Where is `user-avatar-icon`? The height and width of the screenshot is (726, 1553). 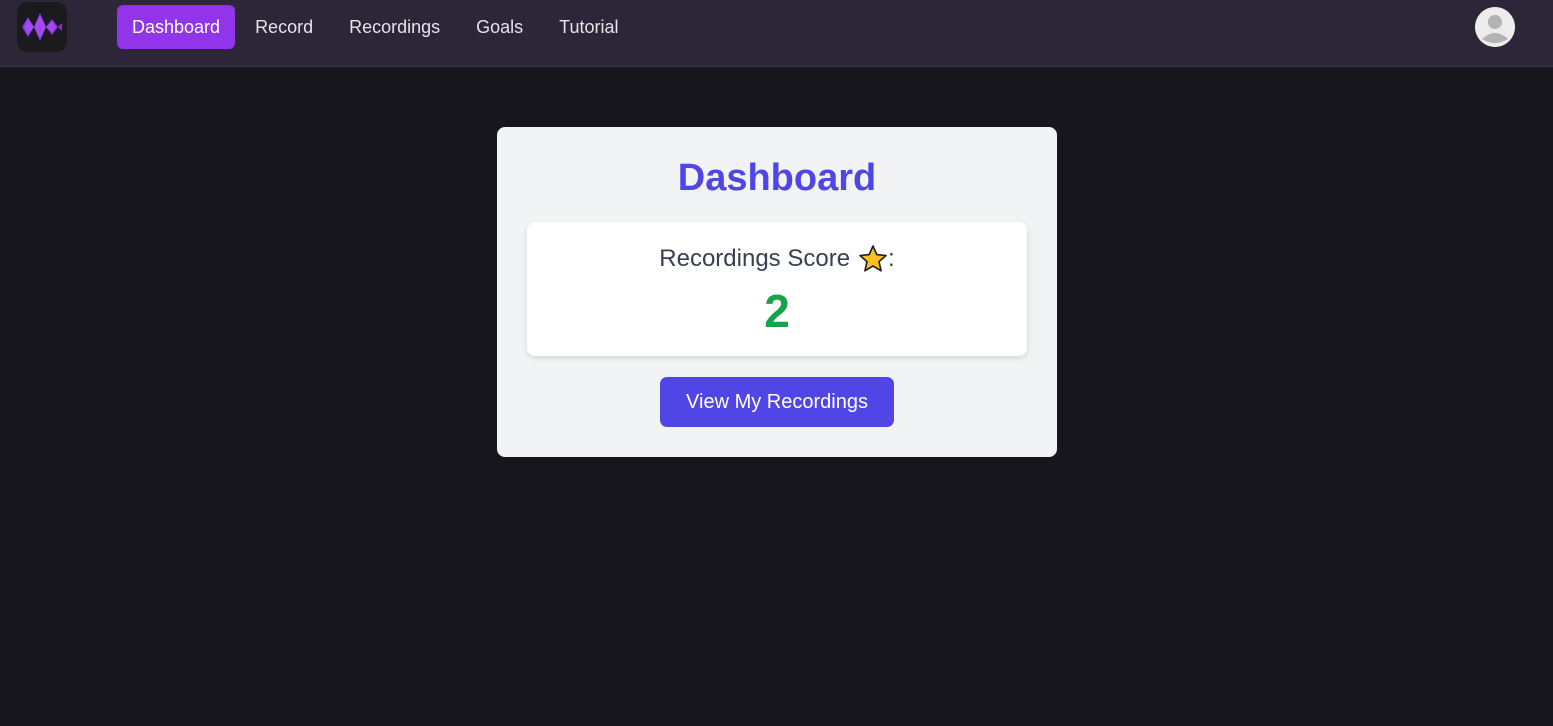
user-avatar-icon is located at coordinates (1495, 27).